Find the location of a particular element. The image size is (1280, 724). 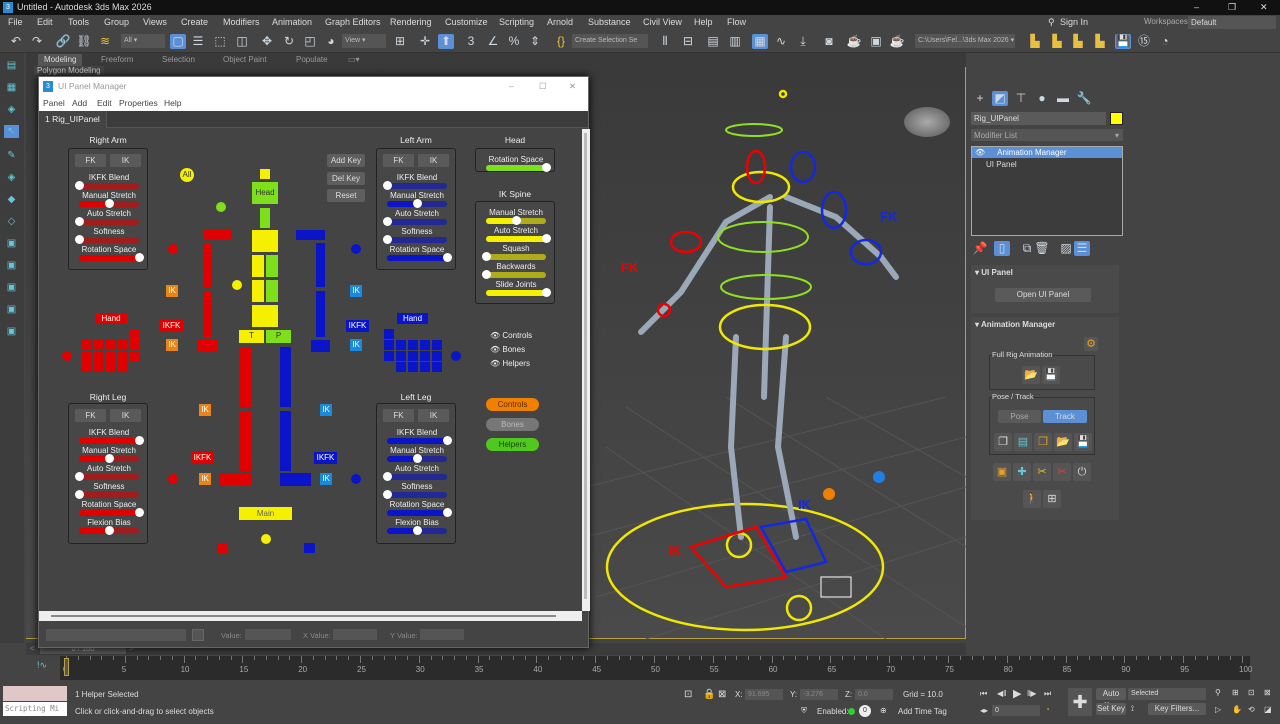

left-arm-helper-dot is located at coordinates (356, 249).